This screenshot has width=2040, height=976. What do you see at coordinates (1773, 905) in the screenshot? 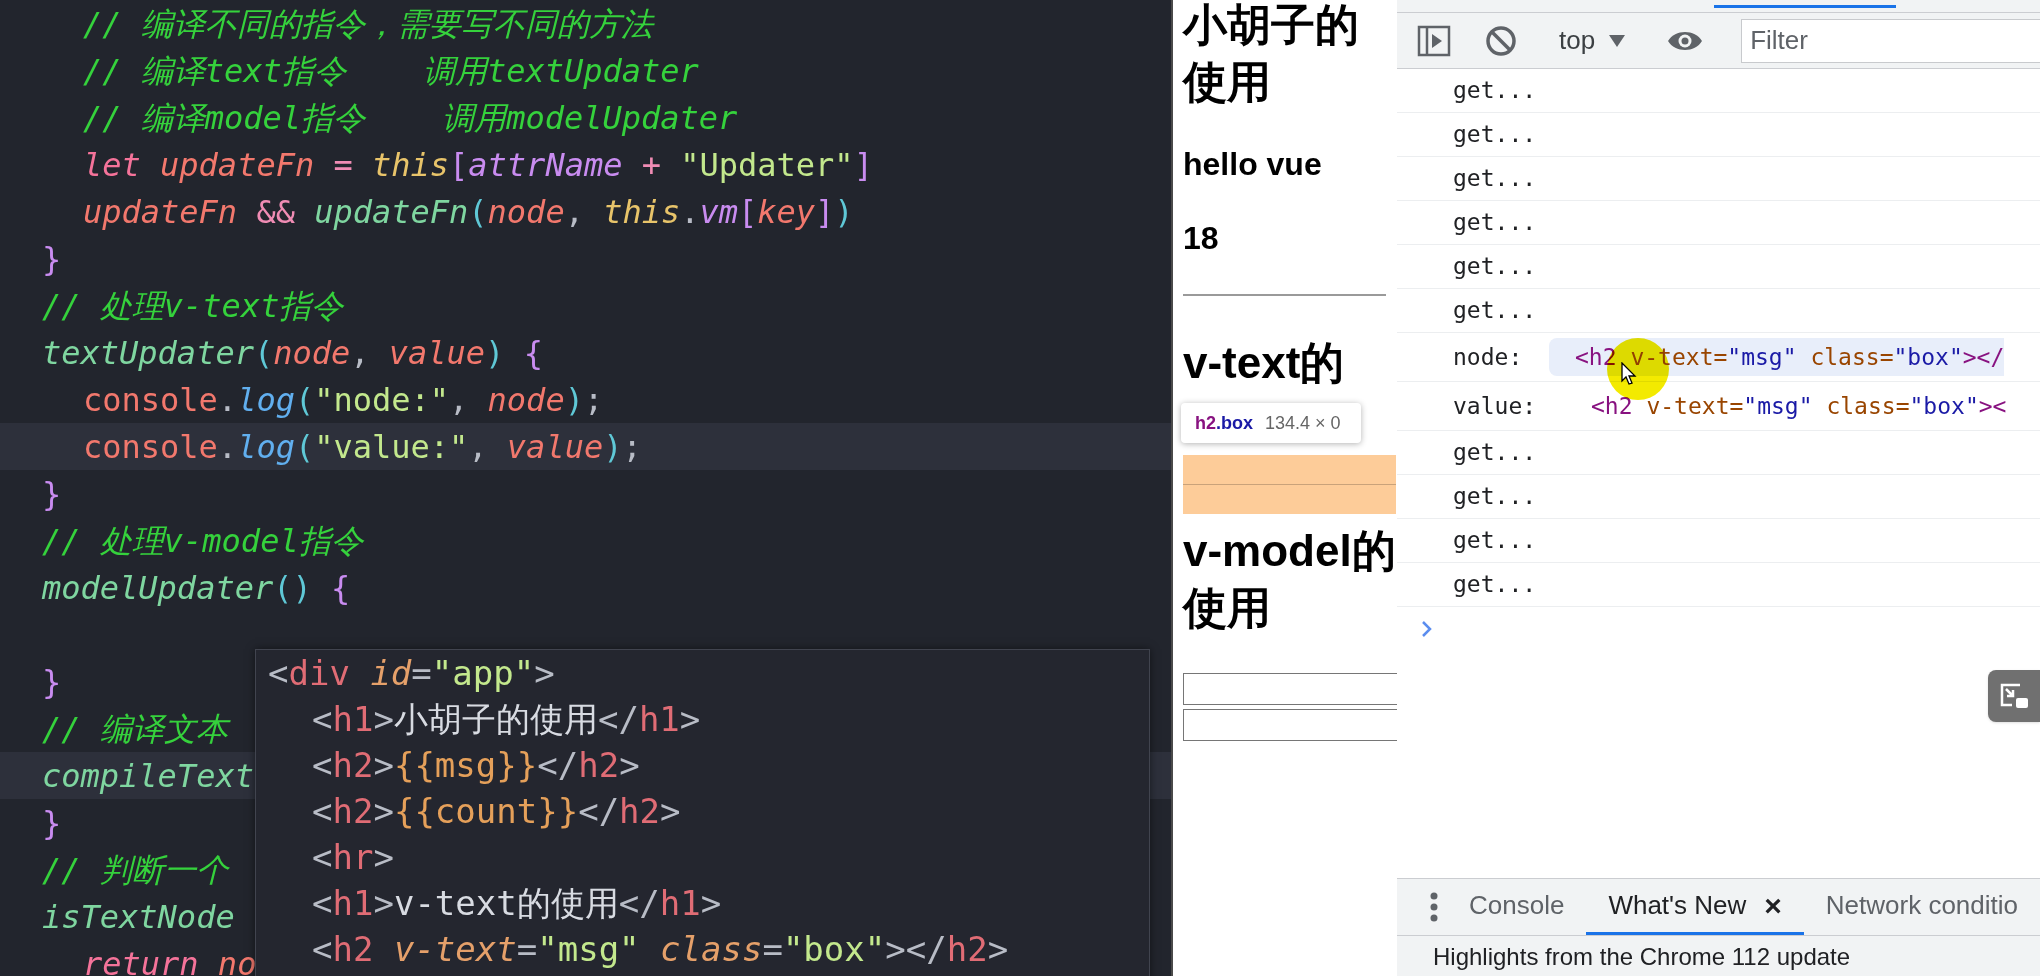
I see `close-tab-button: ×` at bounding box center [1773, 905].